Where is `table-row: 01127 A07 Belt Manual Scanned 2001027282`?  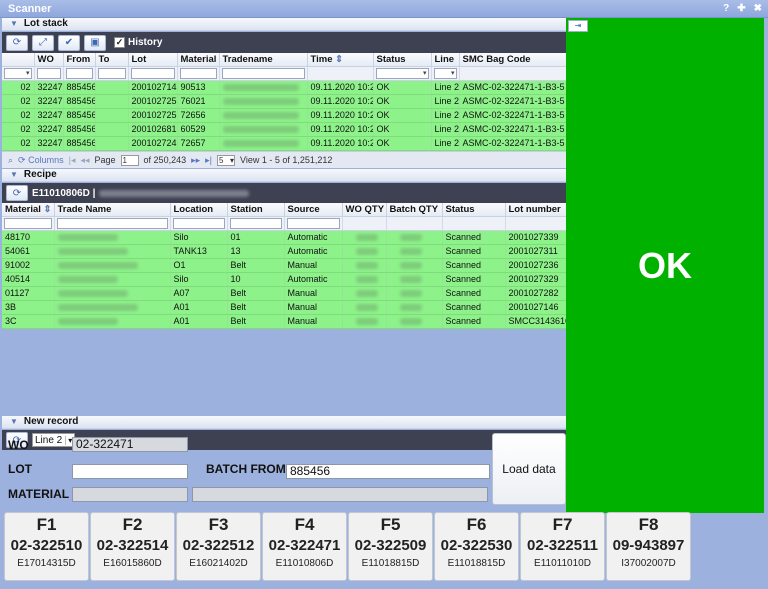 table-row: 01127 A07 Belt Manual Scanned 2001027282 is located at coordinates (284, 293).